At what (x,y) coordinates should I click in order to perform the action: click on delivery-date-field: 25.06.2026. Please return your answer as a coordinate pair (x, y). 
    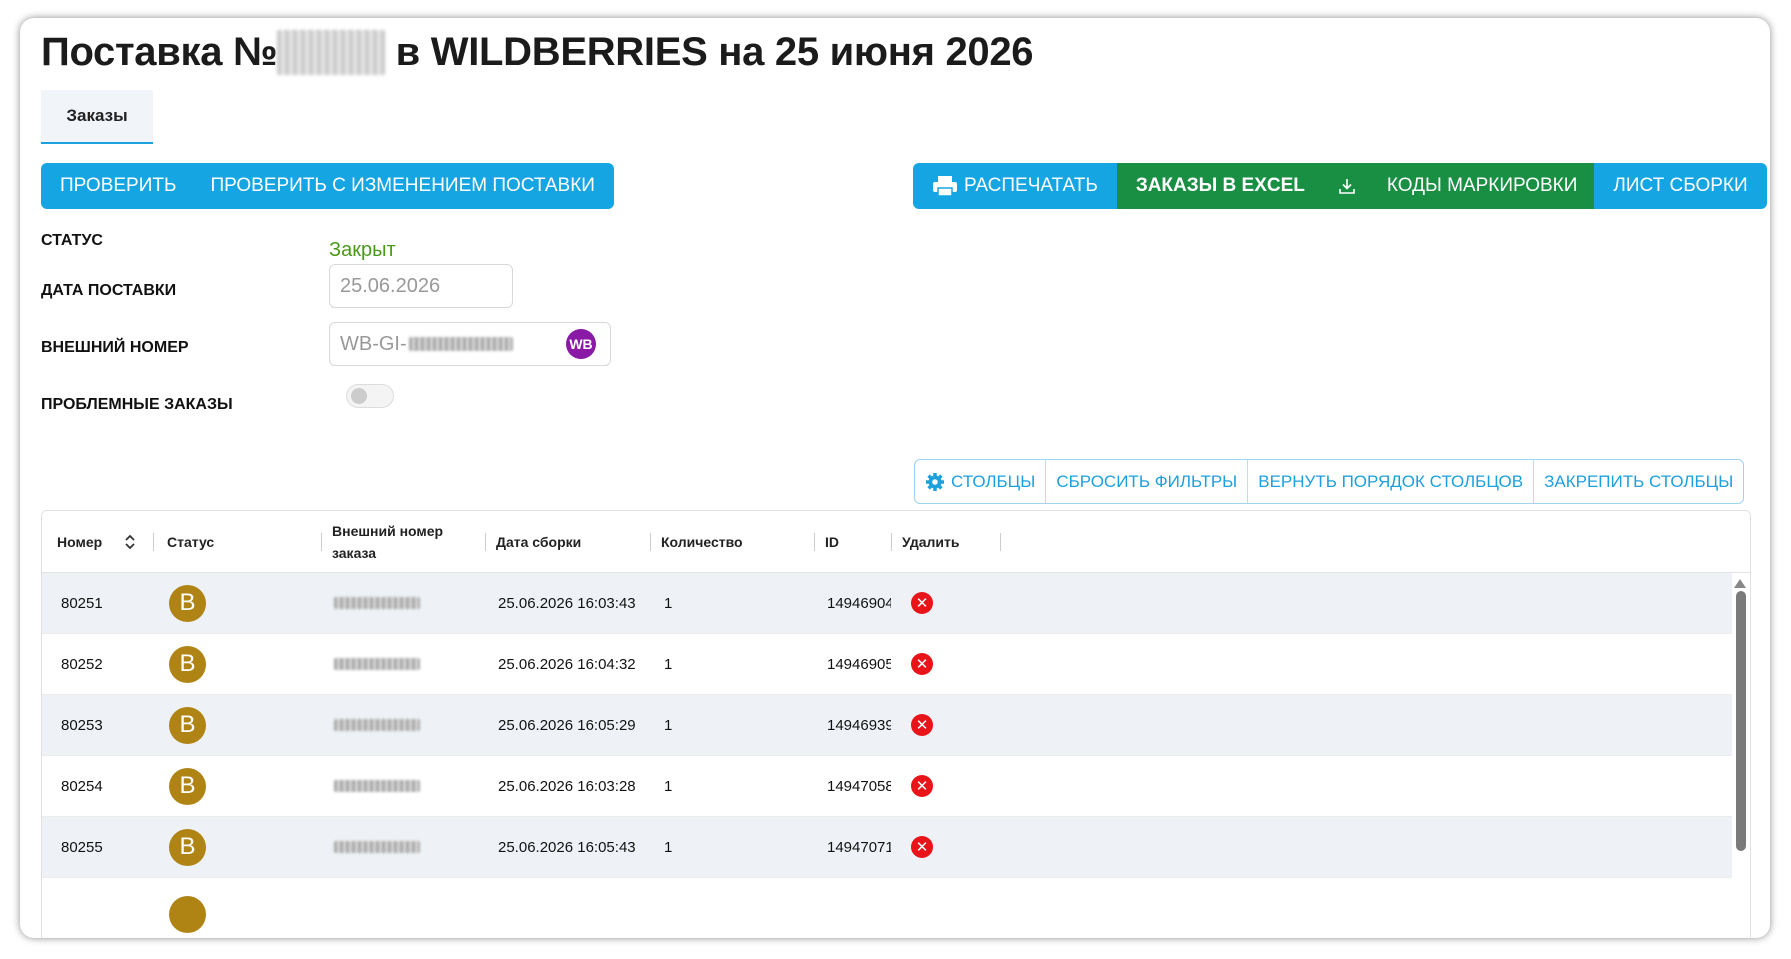
    Looking at the image, I should click on (421, 286).